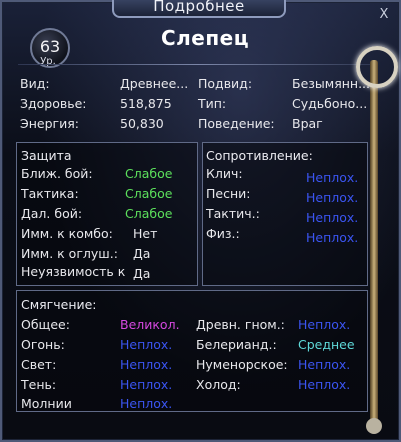 This screenshot has width=401, height=442. I want to click on resistance-title: Сопротивление:, so click(259, 155).